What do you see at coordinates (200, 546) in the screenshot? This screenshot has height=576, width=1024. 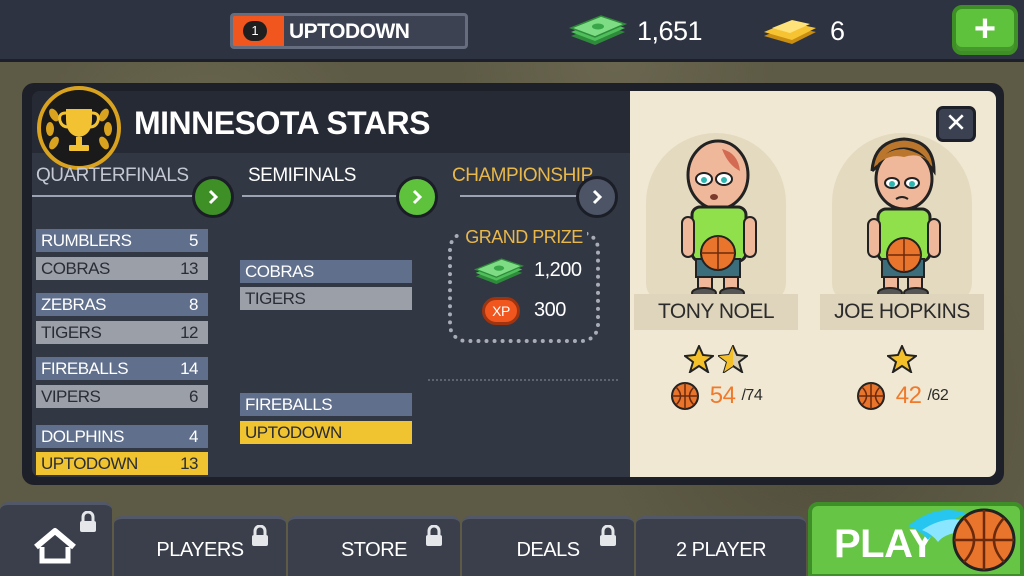 I see `tab-players: PLAYERS` at bounding box center [200, 546].